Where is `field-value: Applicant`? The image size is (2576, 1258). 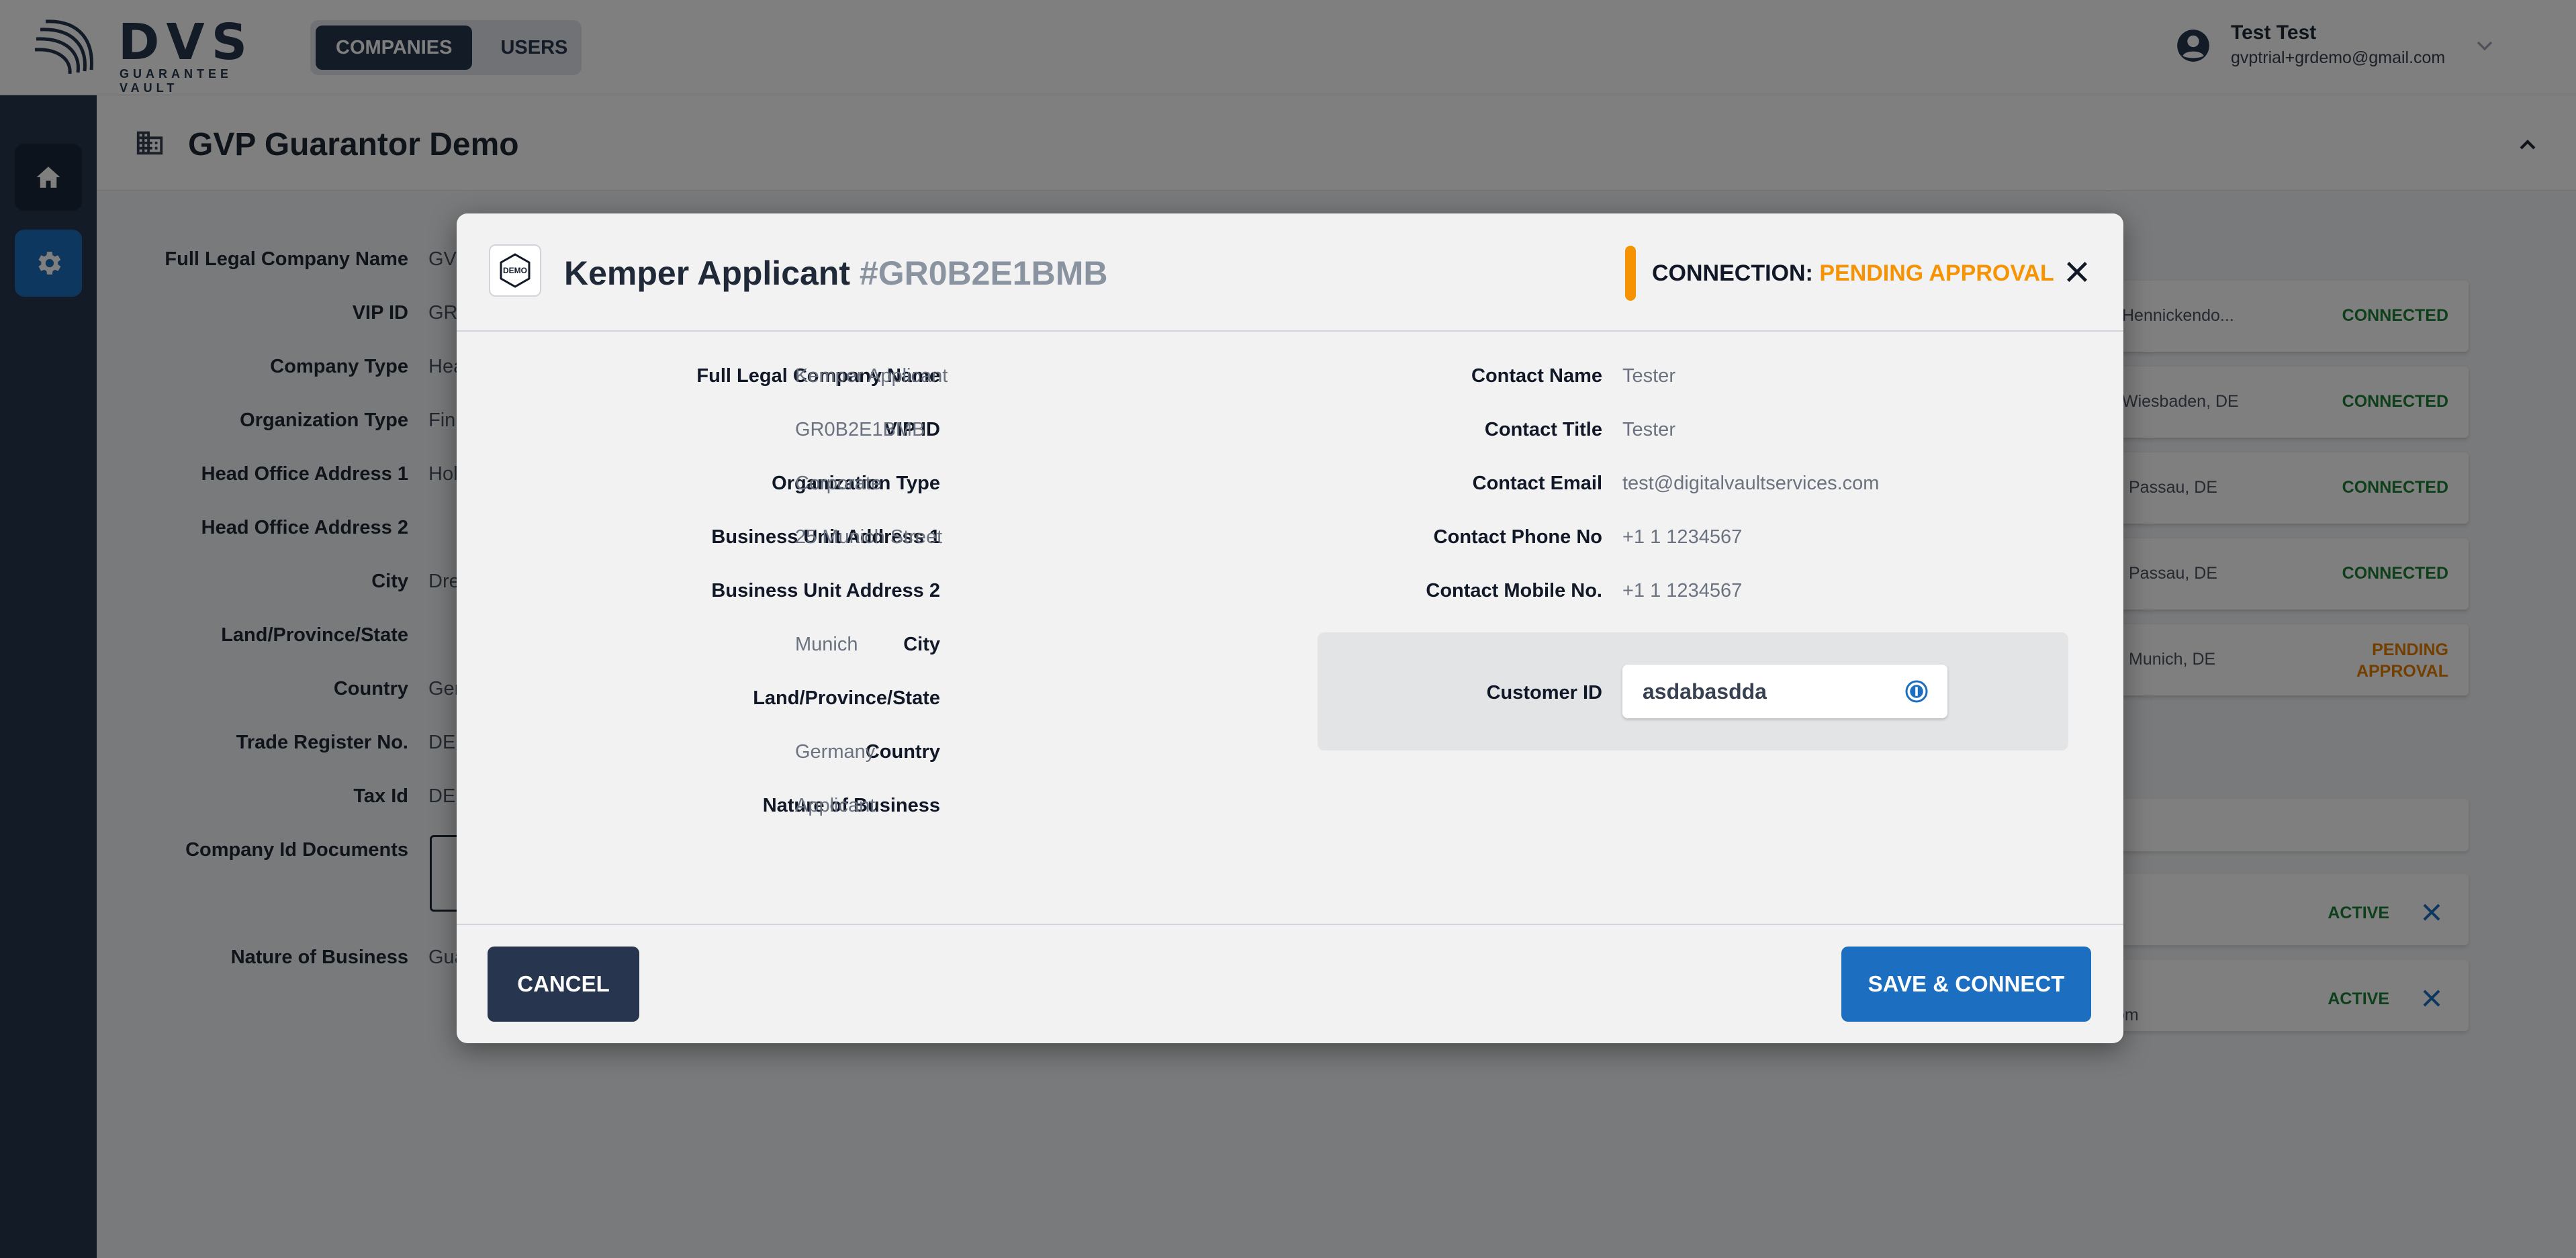 field-value: Applicant is located at coordinates (835, 805).